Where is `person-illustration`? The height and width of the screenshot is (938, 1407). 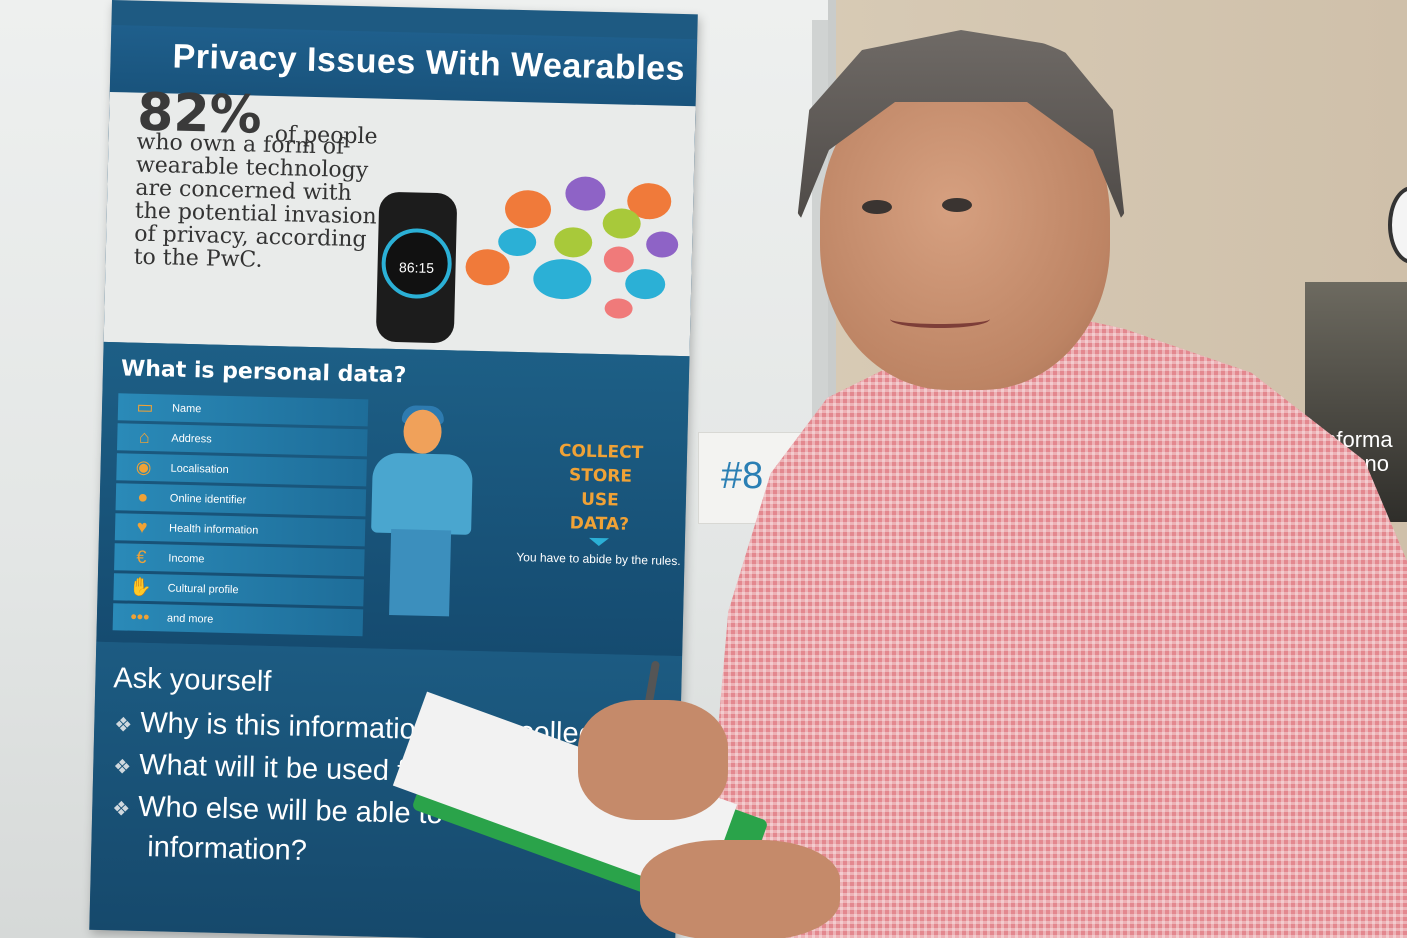
person-illustration is located at coordinates (421, 513).